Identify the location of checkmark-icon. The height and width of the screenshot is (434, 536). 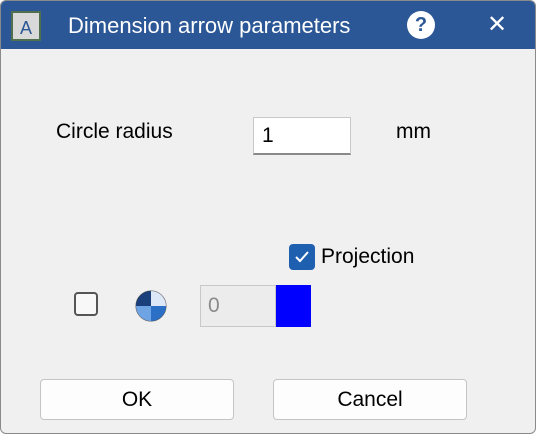
(302, 257).